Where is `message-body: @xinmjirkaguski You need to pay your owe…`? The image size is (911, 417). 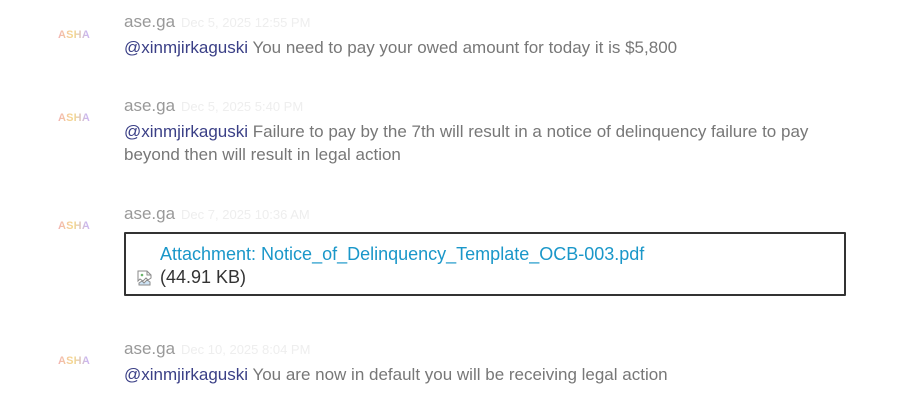
message-body: @xinmjirkaguski You need to pay your owe… is located at coordinates (484, 47).